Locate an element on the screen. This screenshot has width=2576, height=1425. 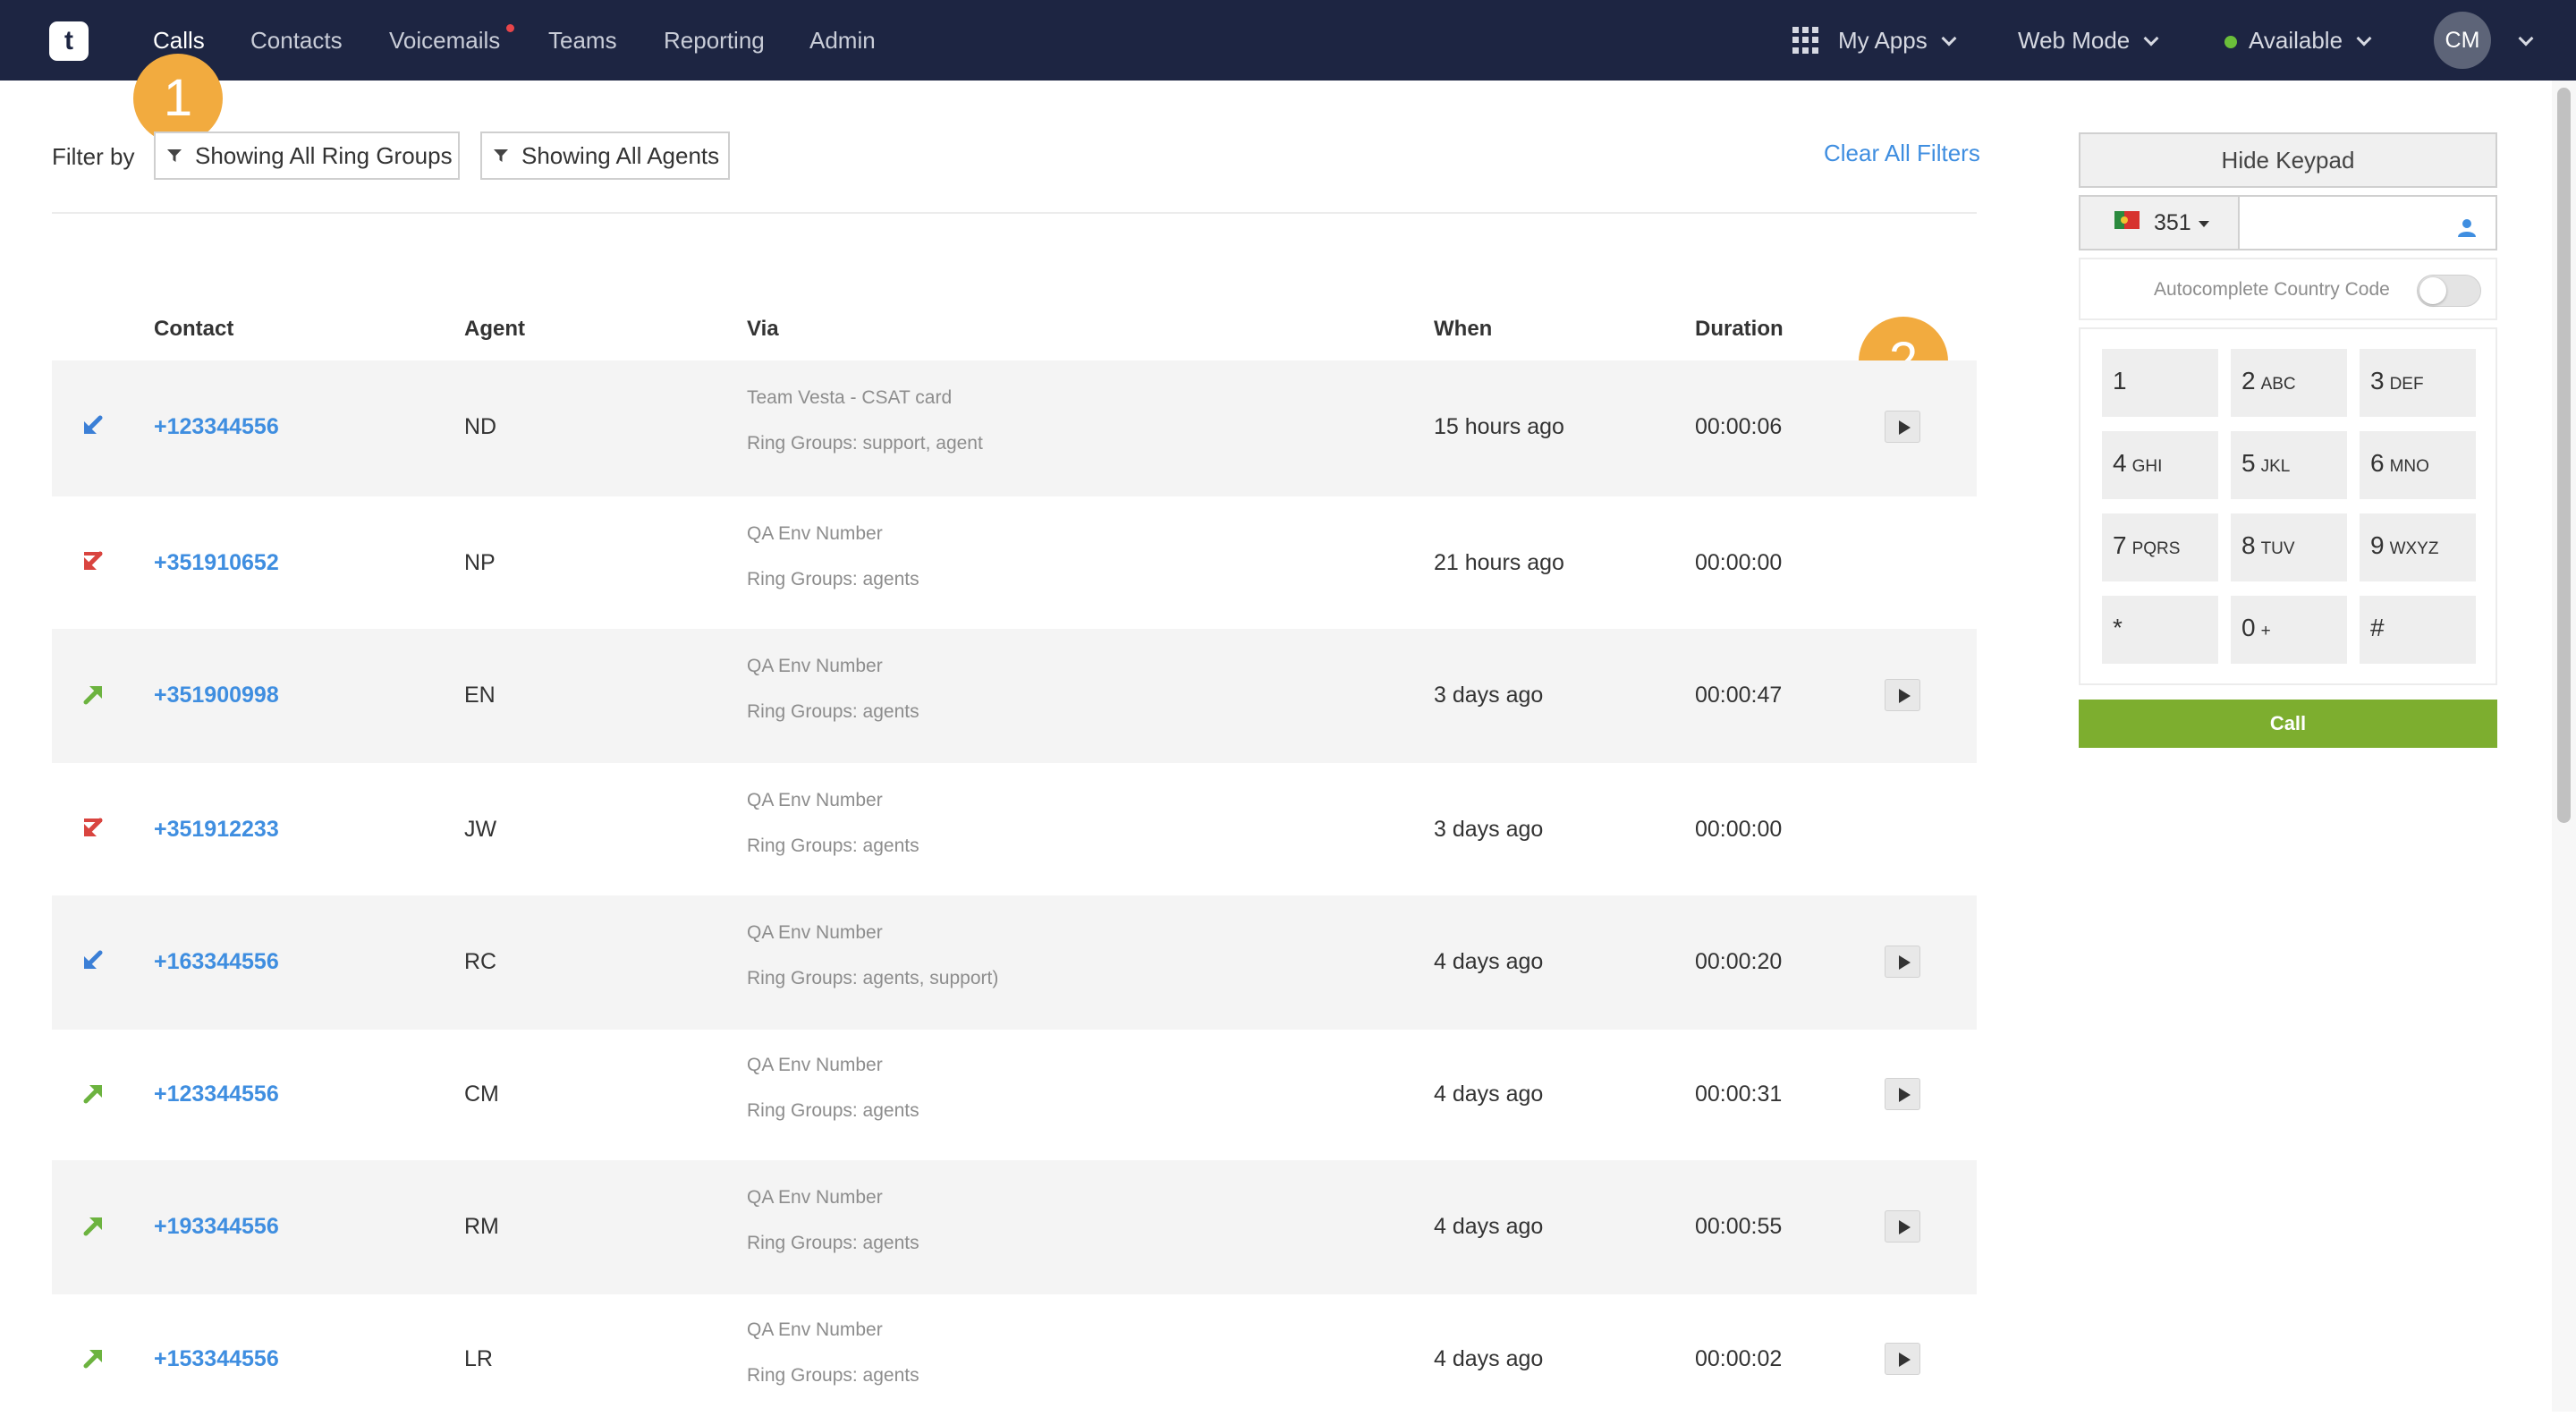
key-letters: GHI is located at coordinates (2147, 466).